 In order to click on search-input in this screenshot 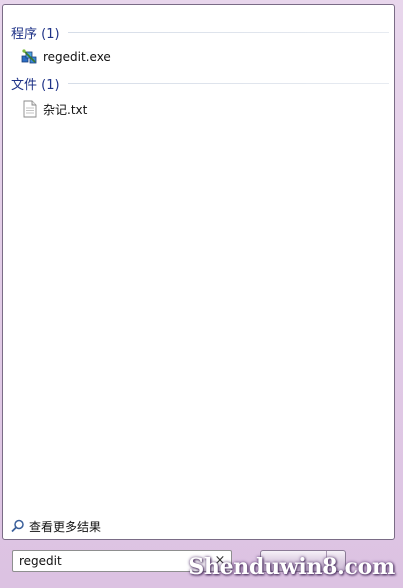, I will do `click(111, 561)`.